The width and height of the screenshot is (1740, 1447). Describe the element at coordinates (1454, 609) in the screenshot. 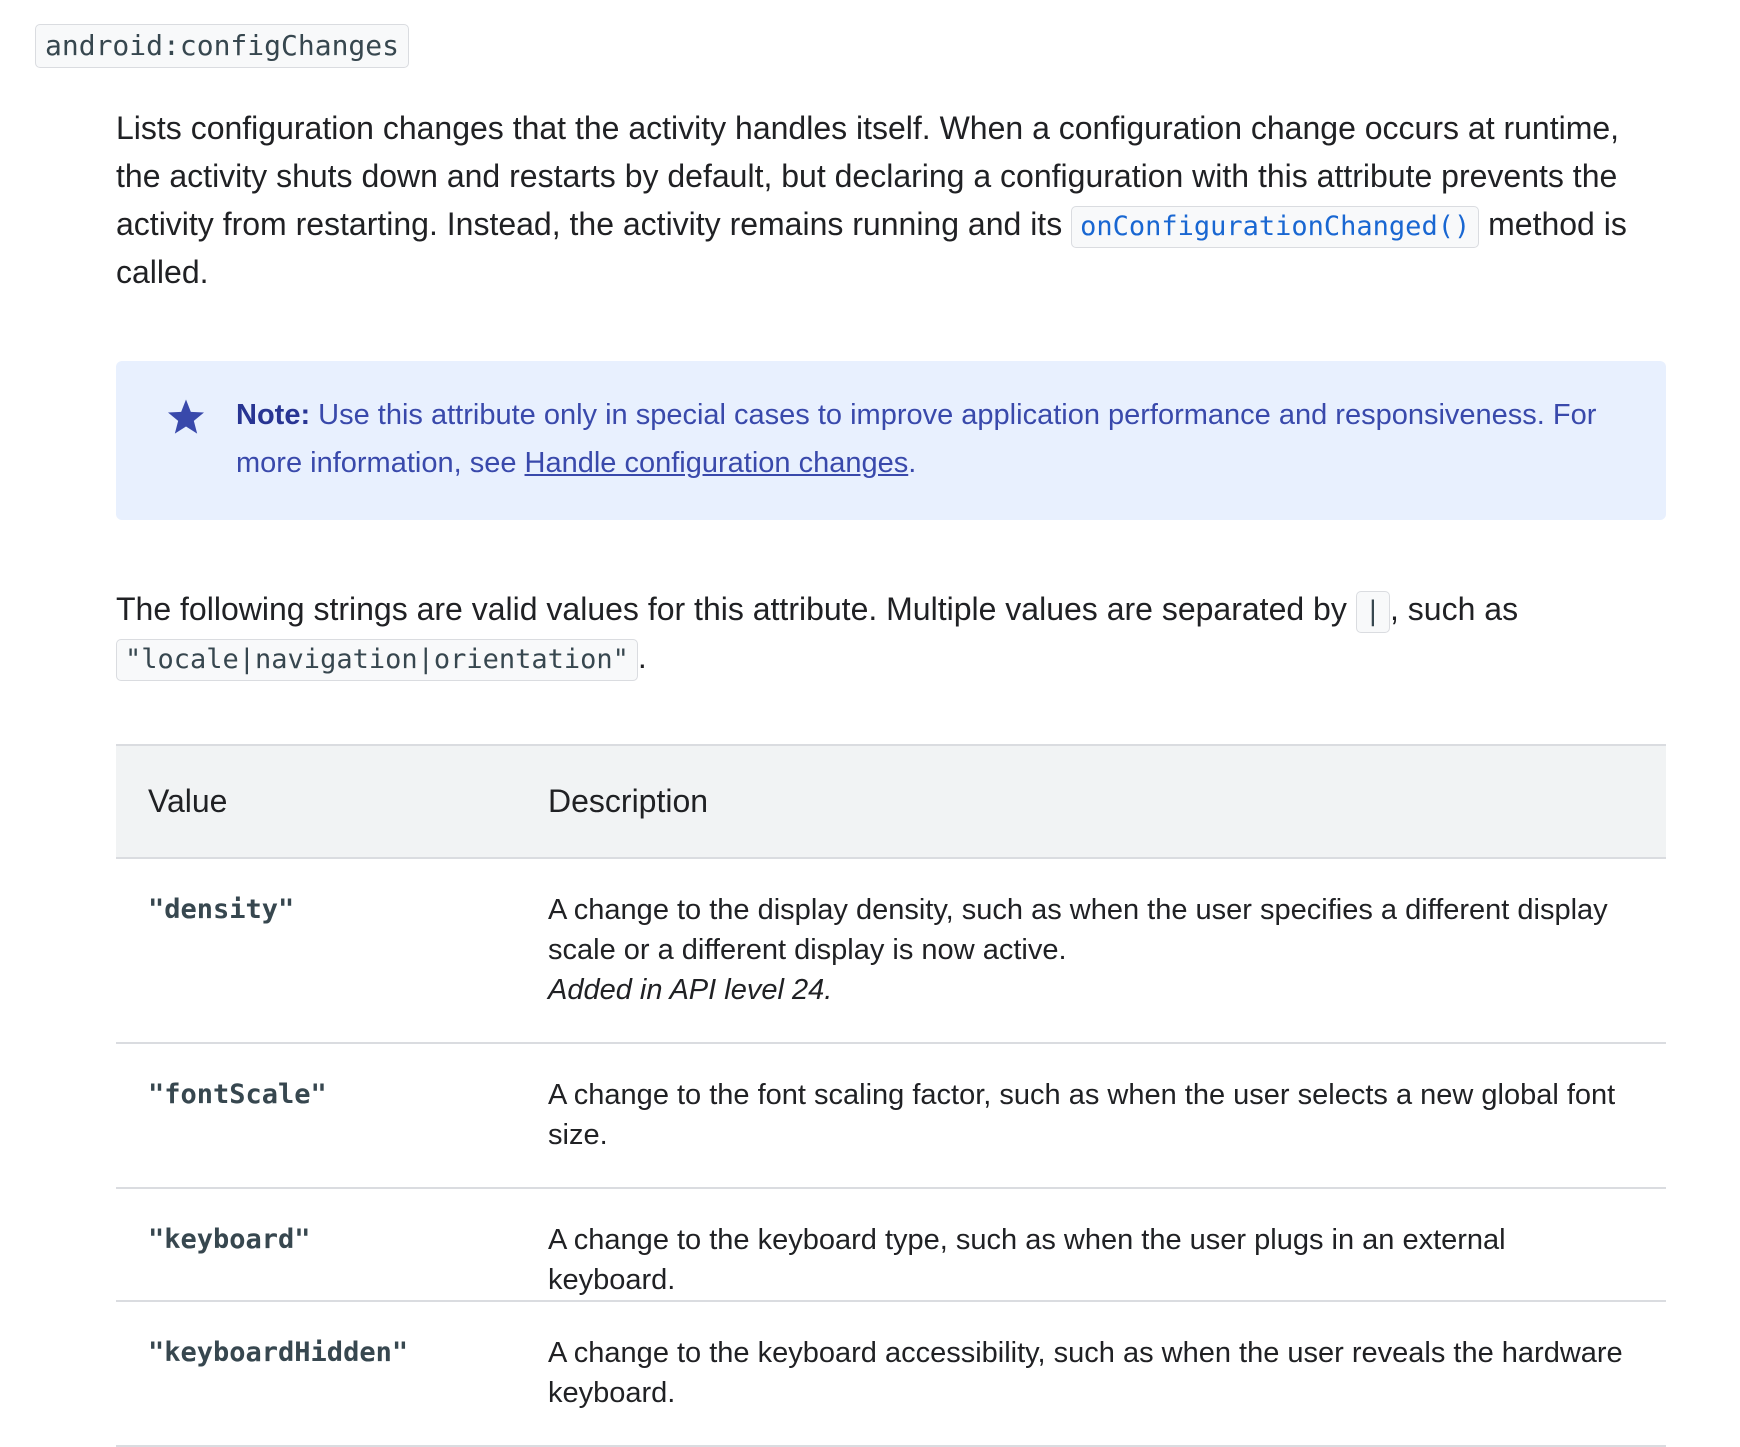

I see `values-intro-middle: , such as` at that location.